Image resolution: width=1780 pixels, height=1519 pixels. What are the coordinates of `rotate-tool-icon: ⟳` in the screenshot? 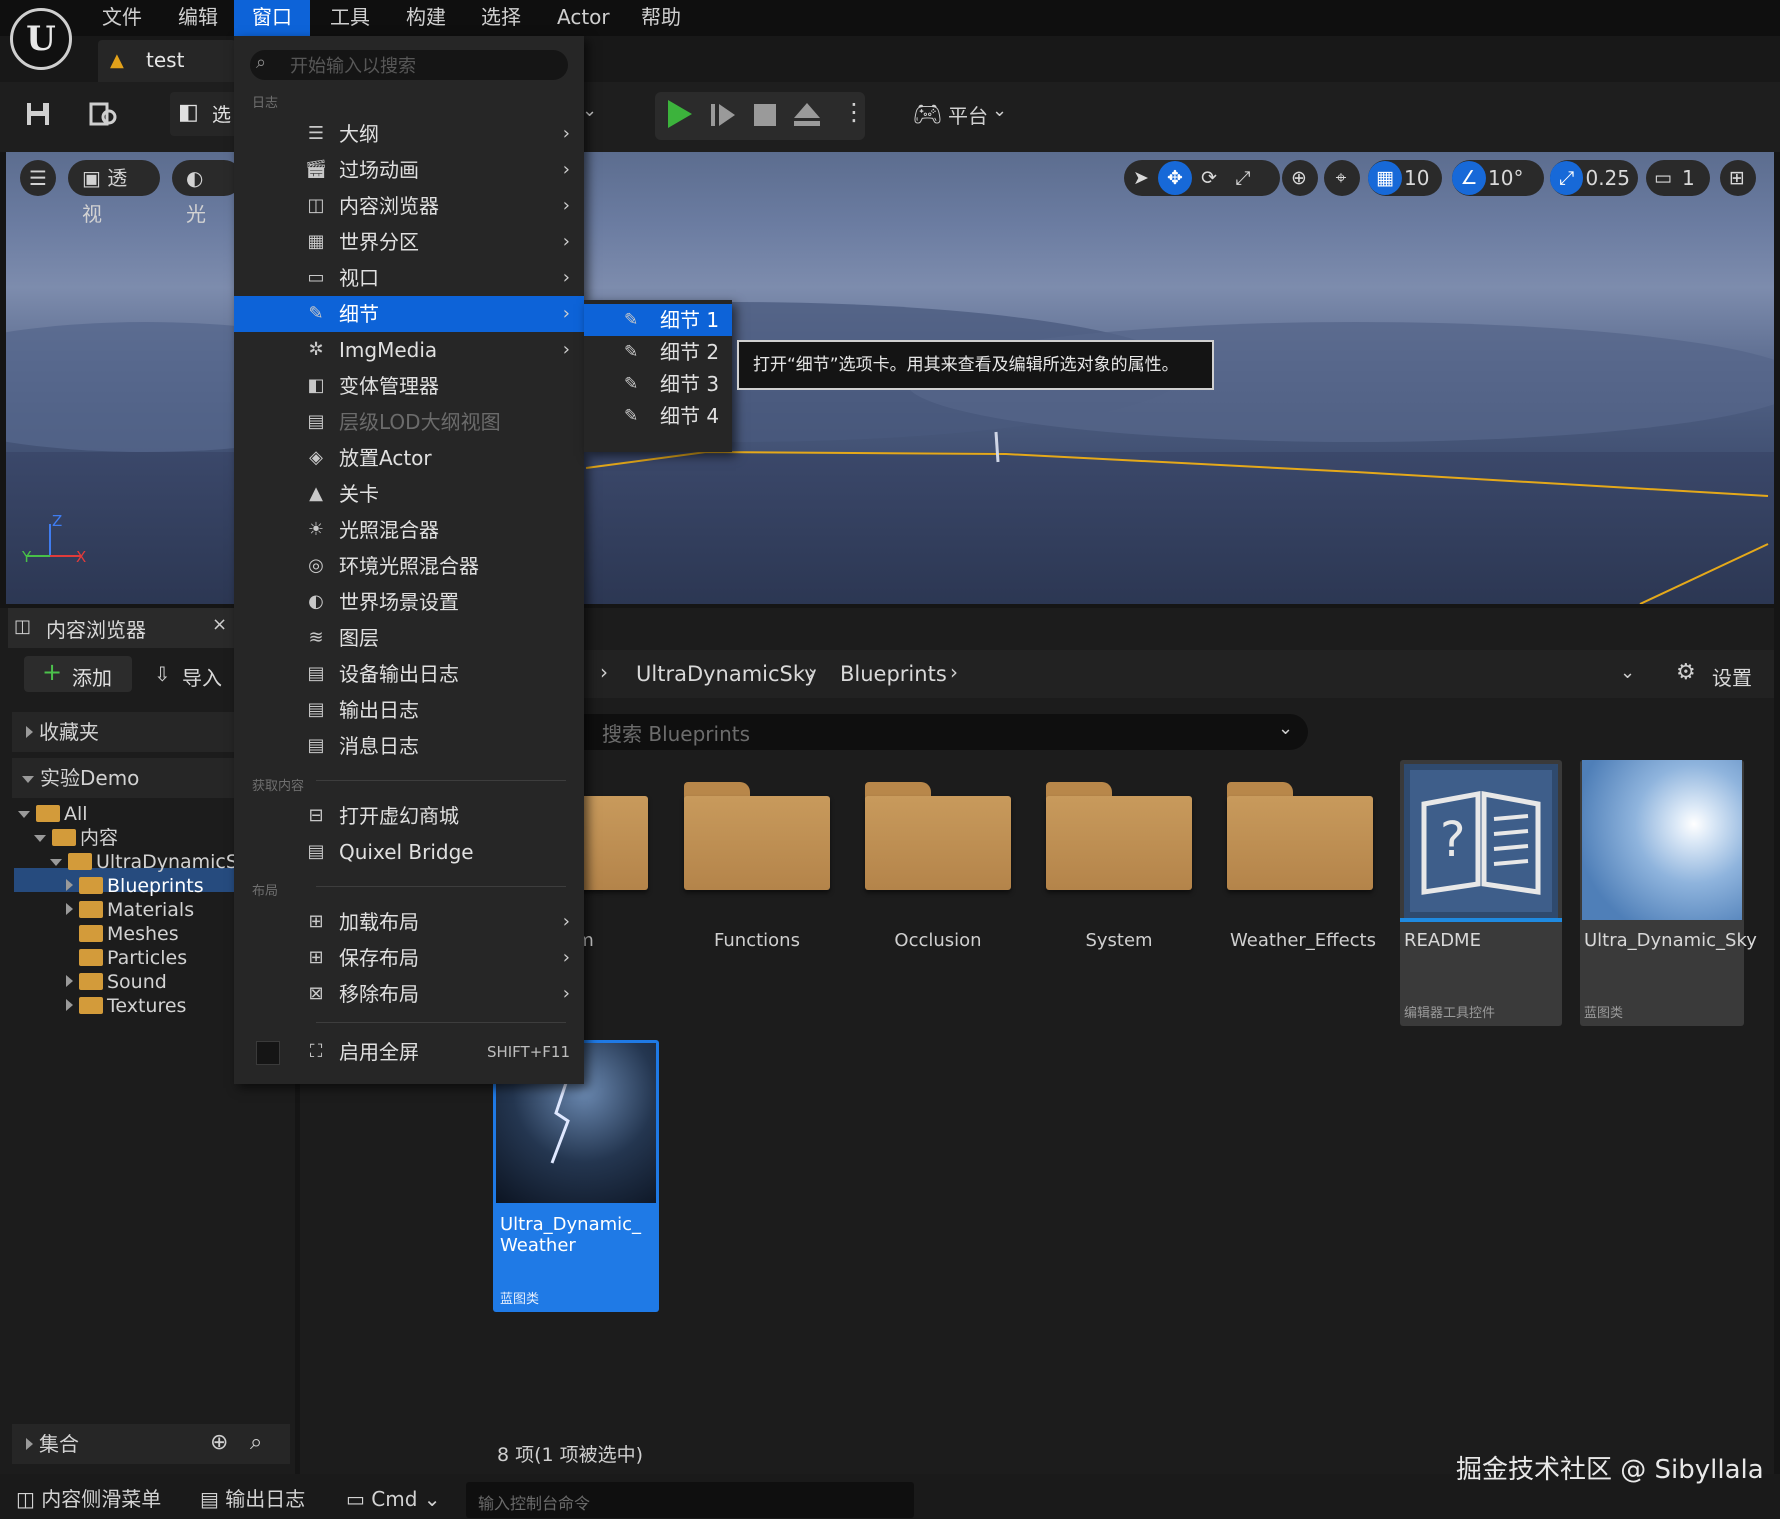 It's located at (1209, 178).